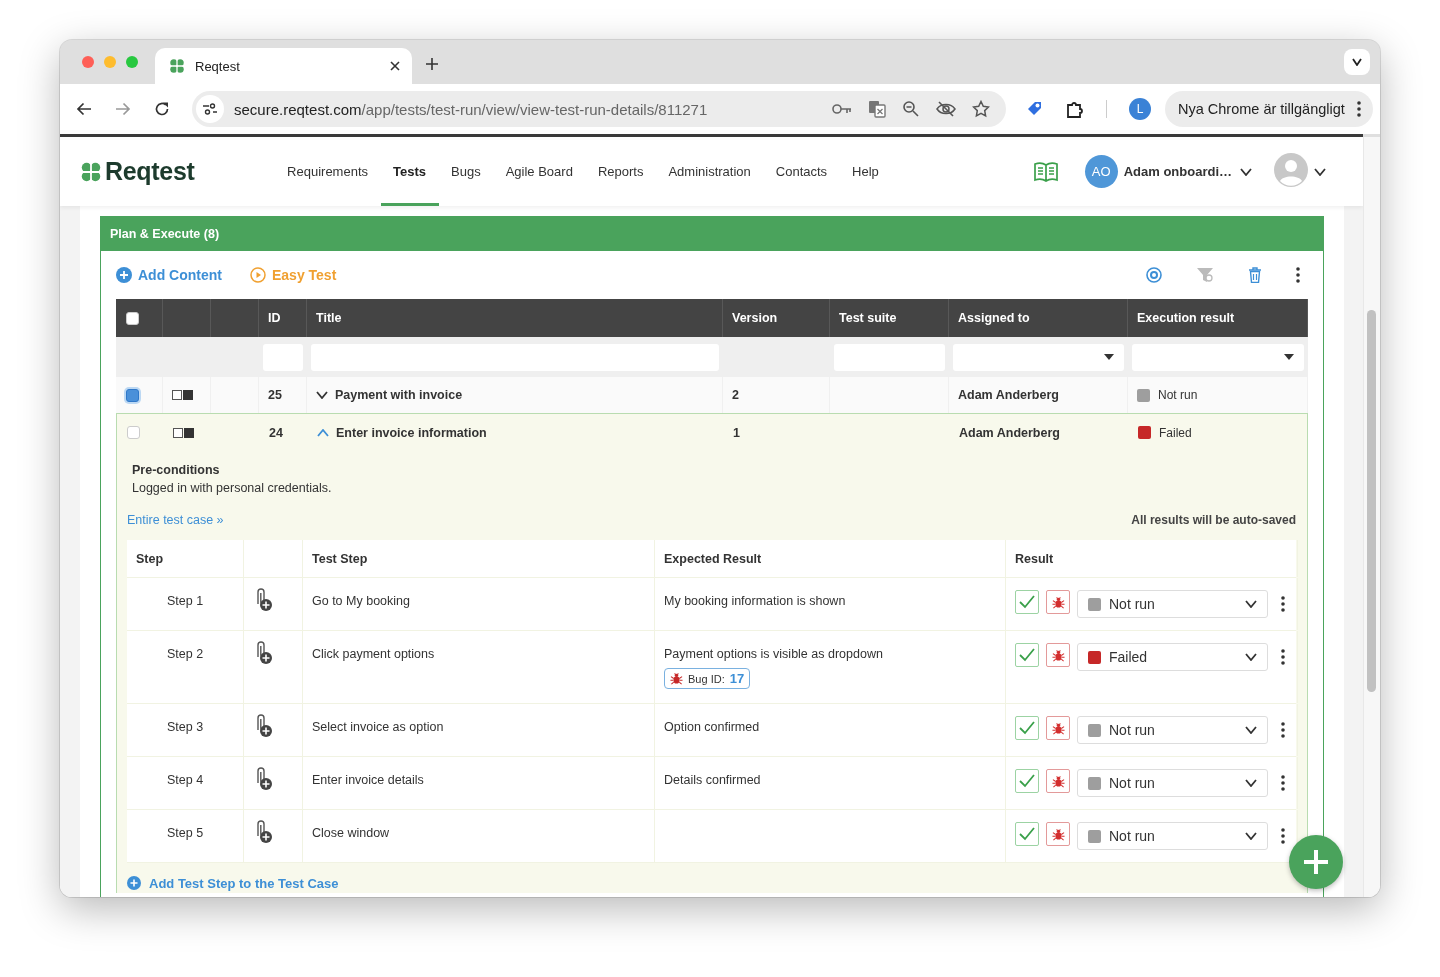 The image size is (1440, 977). What do you see at coordinates (432, 64) in the screenshot?
I see `new-tab-icon` at bounding box center [432, 64].